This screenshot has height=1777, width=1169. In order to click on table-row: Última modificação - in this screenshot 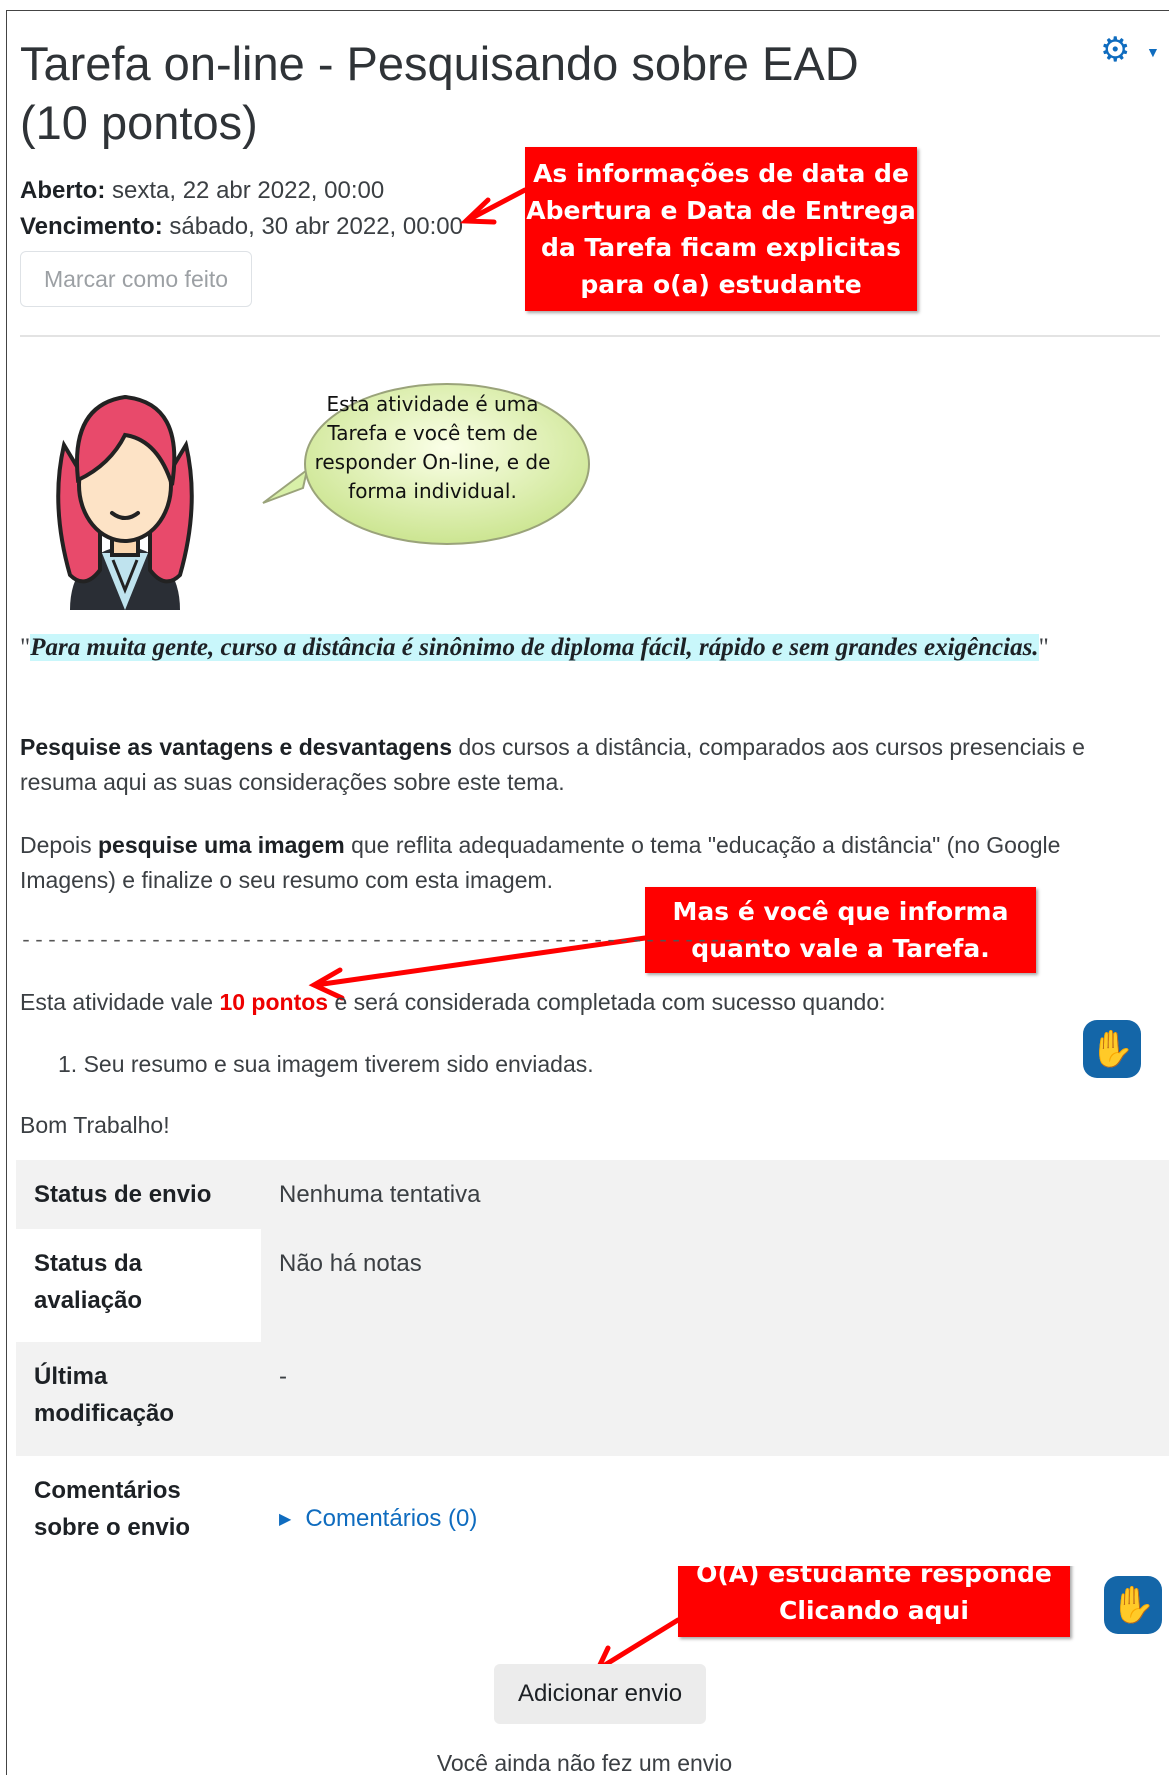, I will do `click(592, 1399)`.